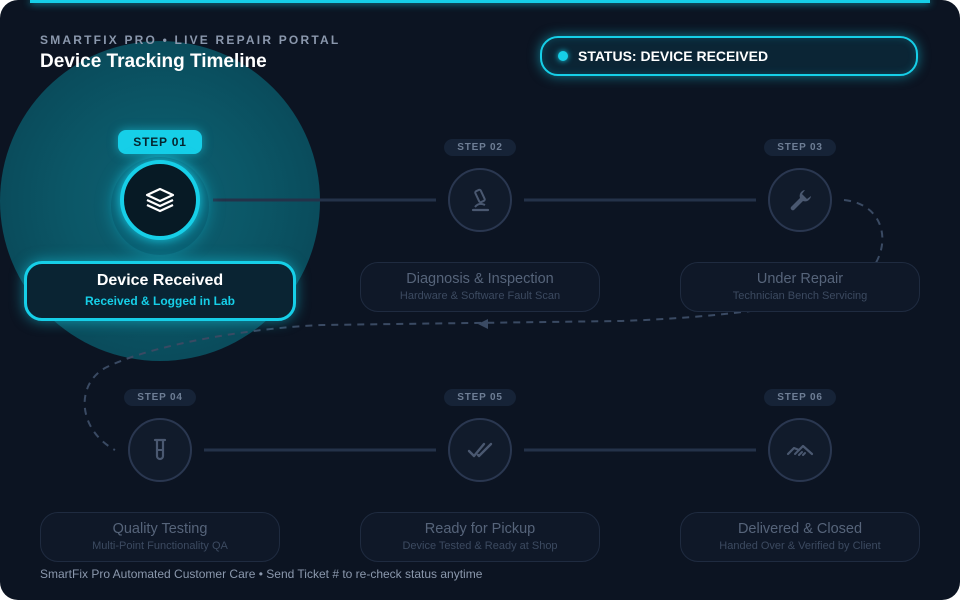  What do you see at coordinates (160, 142) in the screenshot?
I see `step-01-tag: STEP 01` at bounding box center [160, 142].